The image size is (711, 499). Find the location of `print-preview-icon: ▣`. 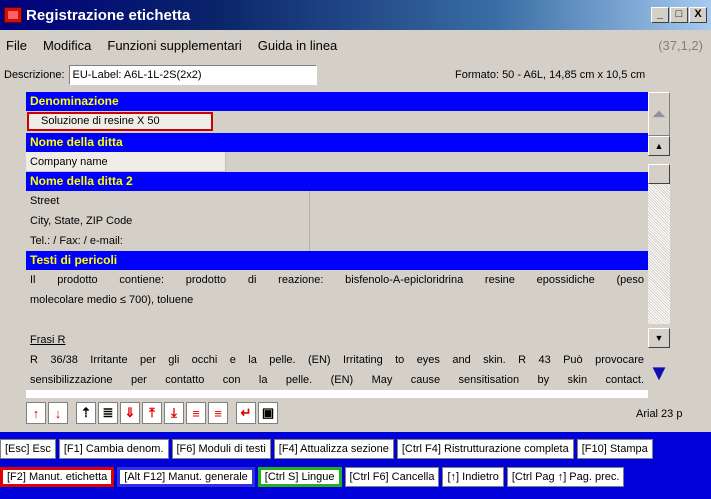

print-preview-icon: ▣ is located at coordinates (268, 413).